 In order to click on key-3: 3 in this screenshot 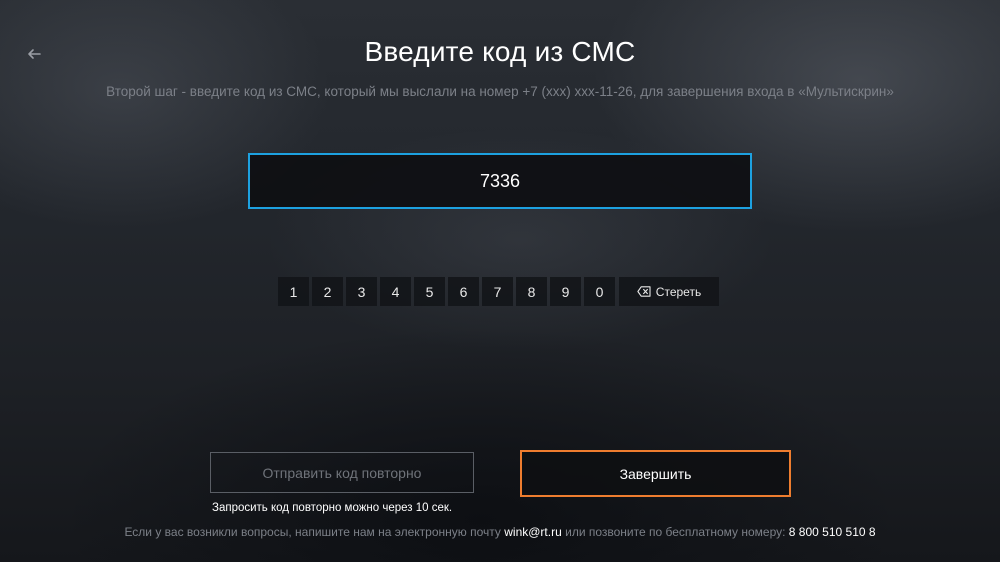, I will do `click(361, 291)`.